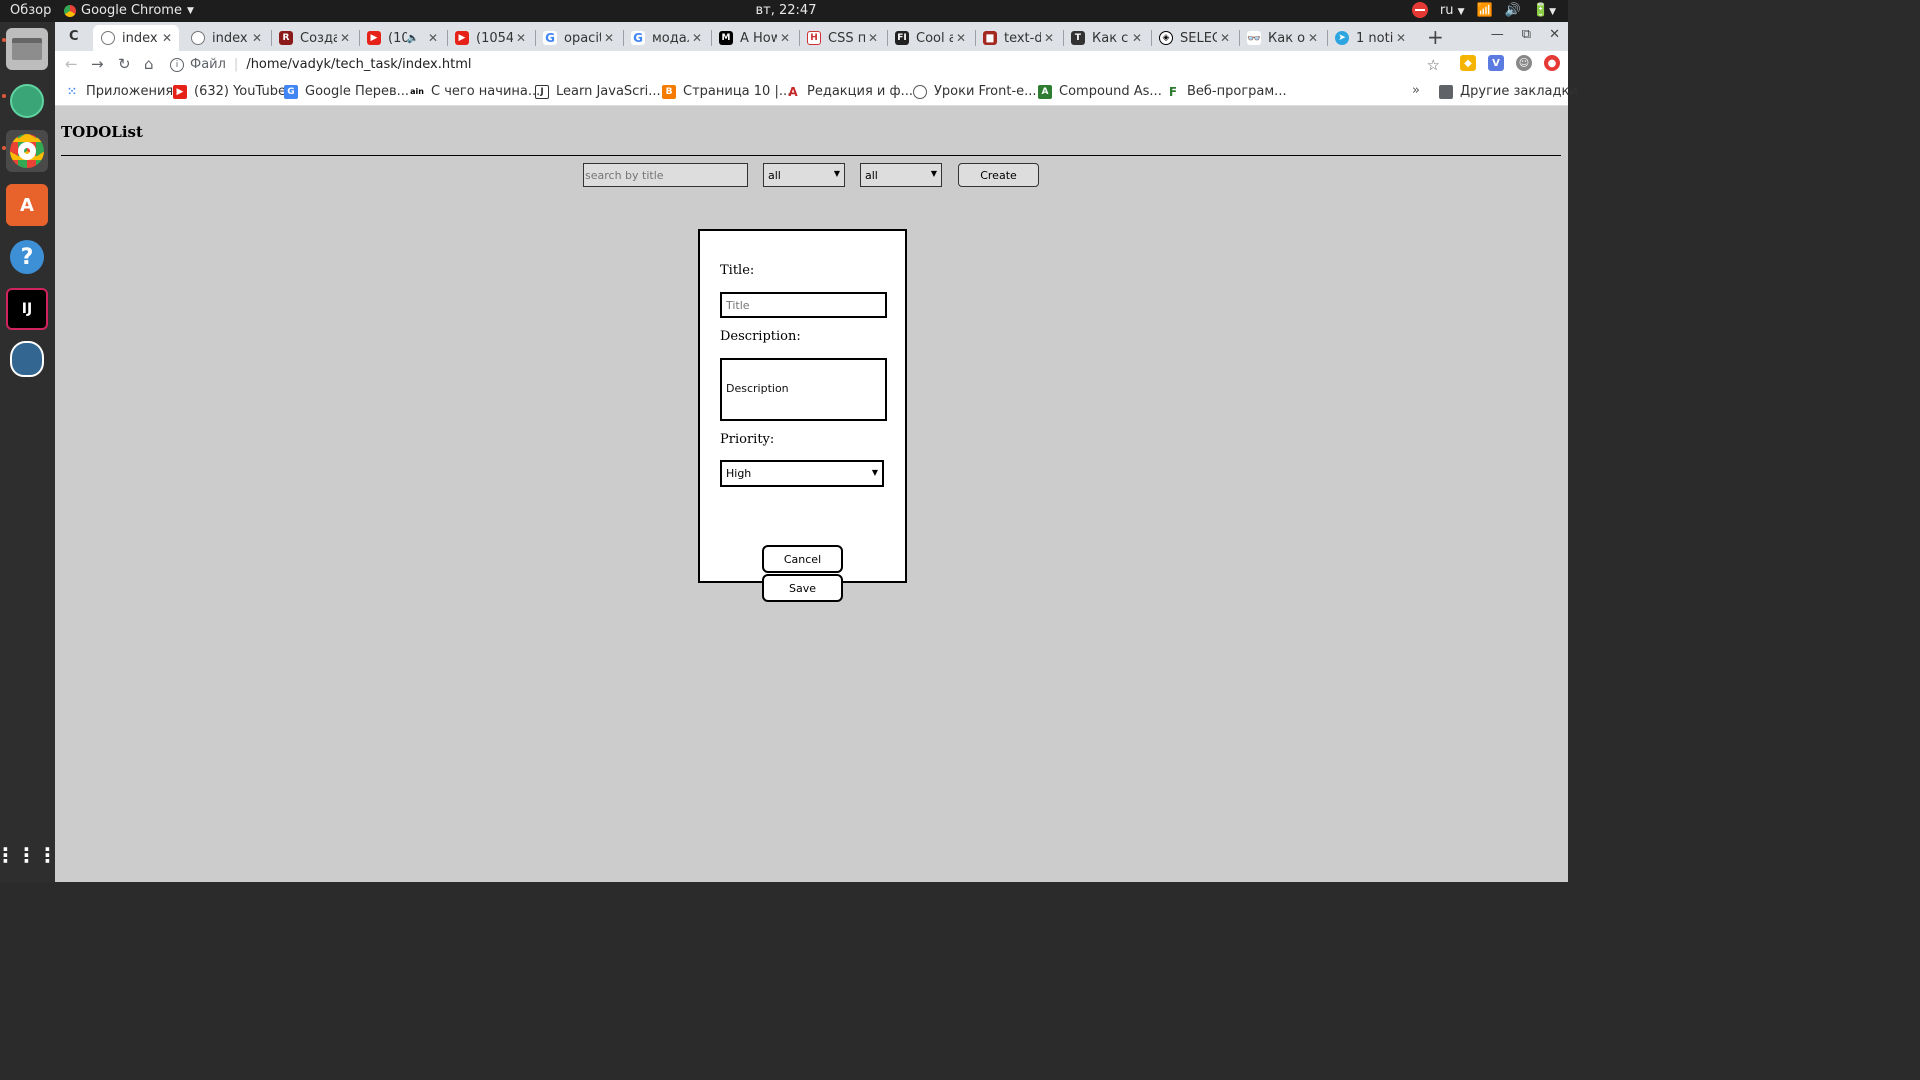  Describe the element at coordinates (1198, 38) in the screenshot. I see `tab-title: SELEC` at that location.